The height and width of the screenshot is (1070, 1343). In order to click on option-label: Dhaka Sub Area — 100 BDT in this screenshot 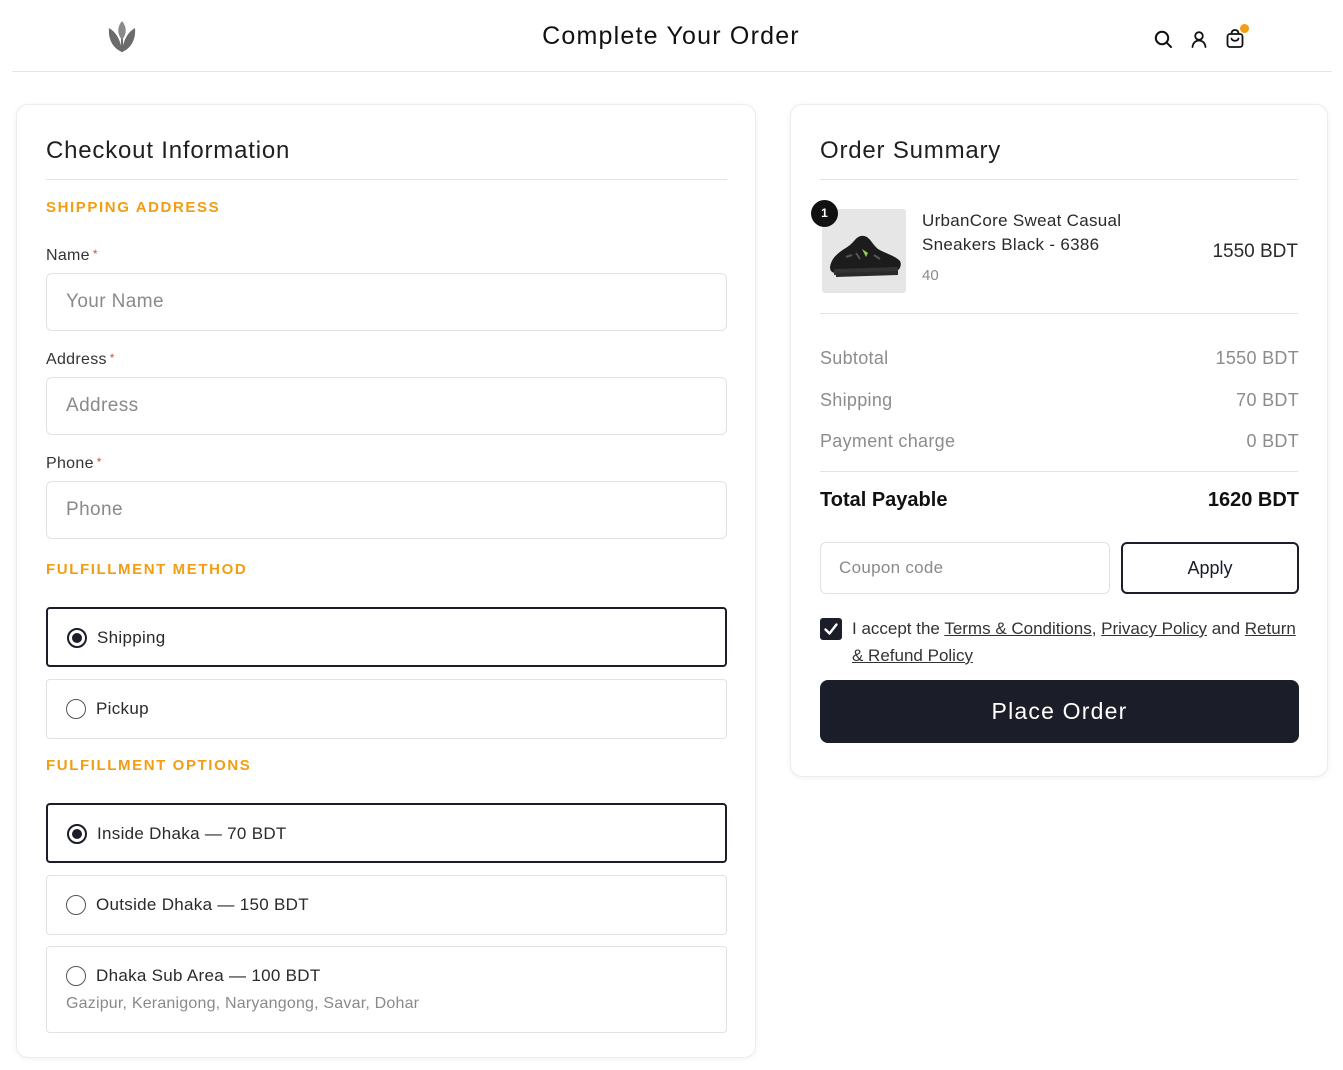, I will do `click(208, 975)`.